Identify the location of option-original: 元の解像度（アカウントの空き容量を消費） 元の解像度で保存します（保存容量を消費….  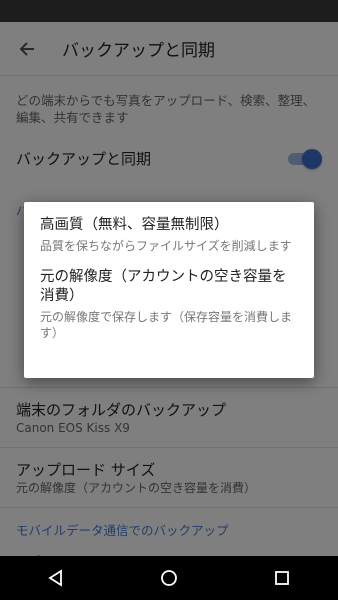
(169, 304).